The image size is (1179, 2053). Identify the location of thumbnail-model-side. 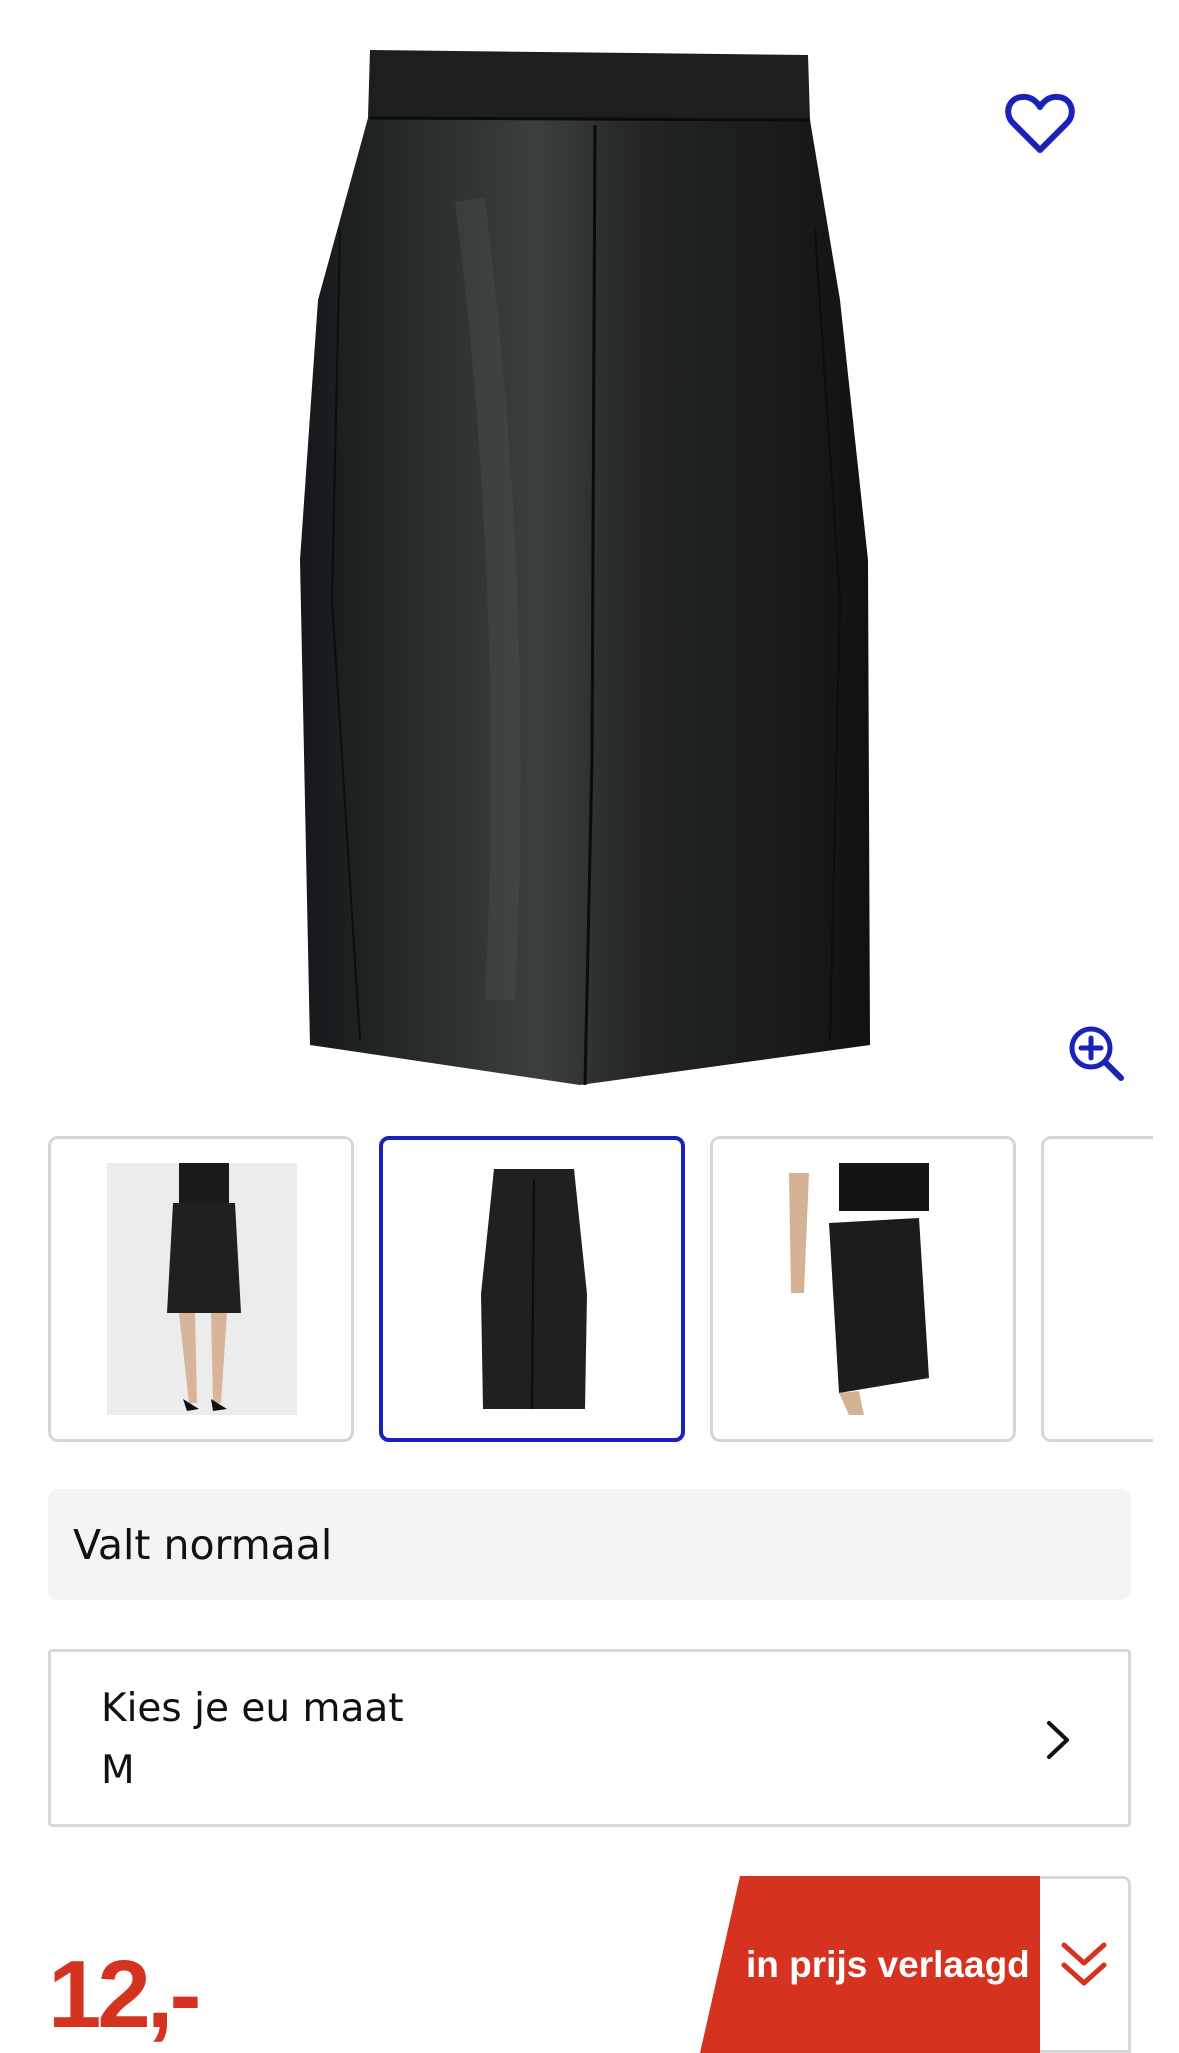
(863, 1289).